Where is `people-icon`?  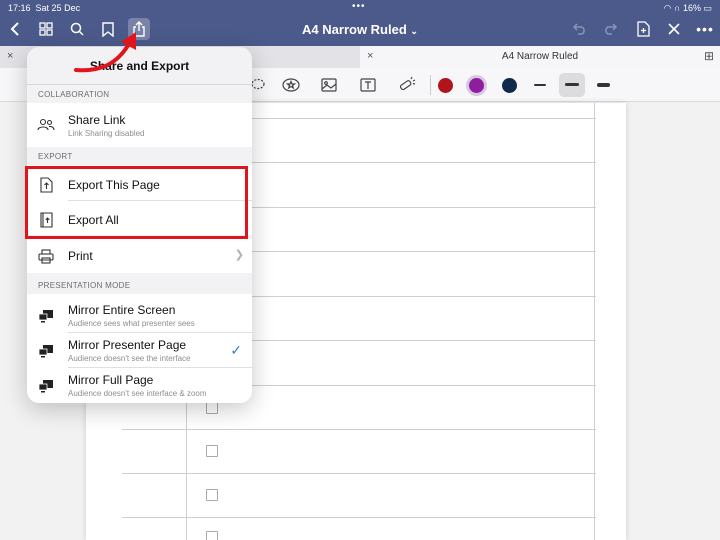
people-icon is located at coordinates (46, 125).